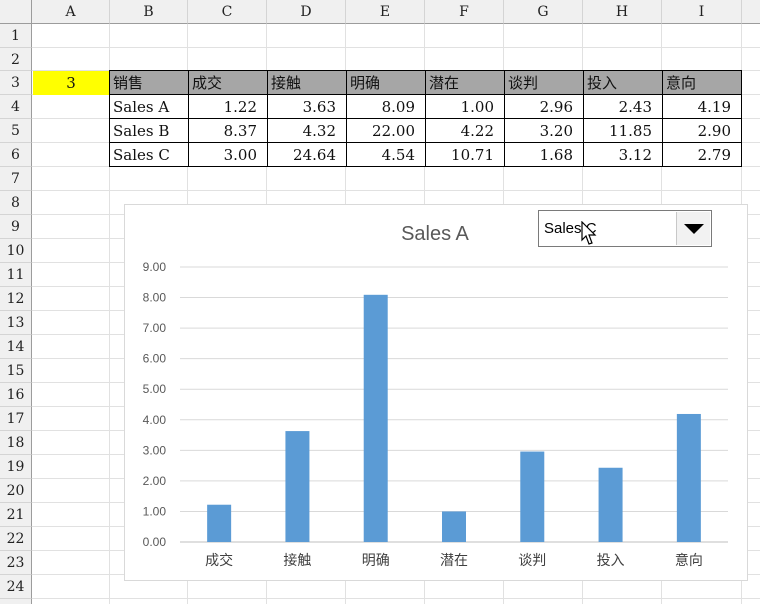  Describe the element at coordinates (623, 106) in the screenshot. I see `table-cell: 2.43` at that location.